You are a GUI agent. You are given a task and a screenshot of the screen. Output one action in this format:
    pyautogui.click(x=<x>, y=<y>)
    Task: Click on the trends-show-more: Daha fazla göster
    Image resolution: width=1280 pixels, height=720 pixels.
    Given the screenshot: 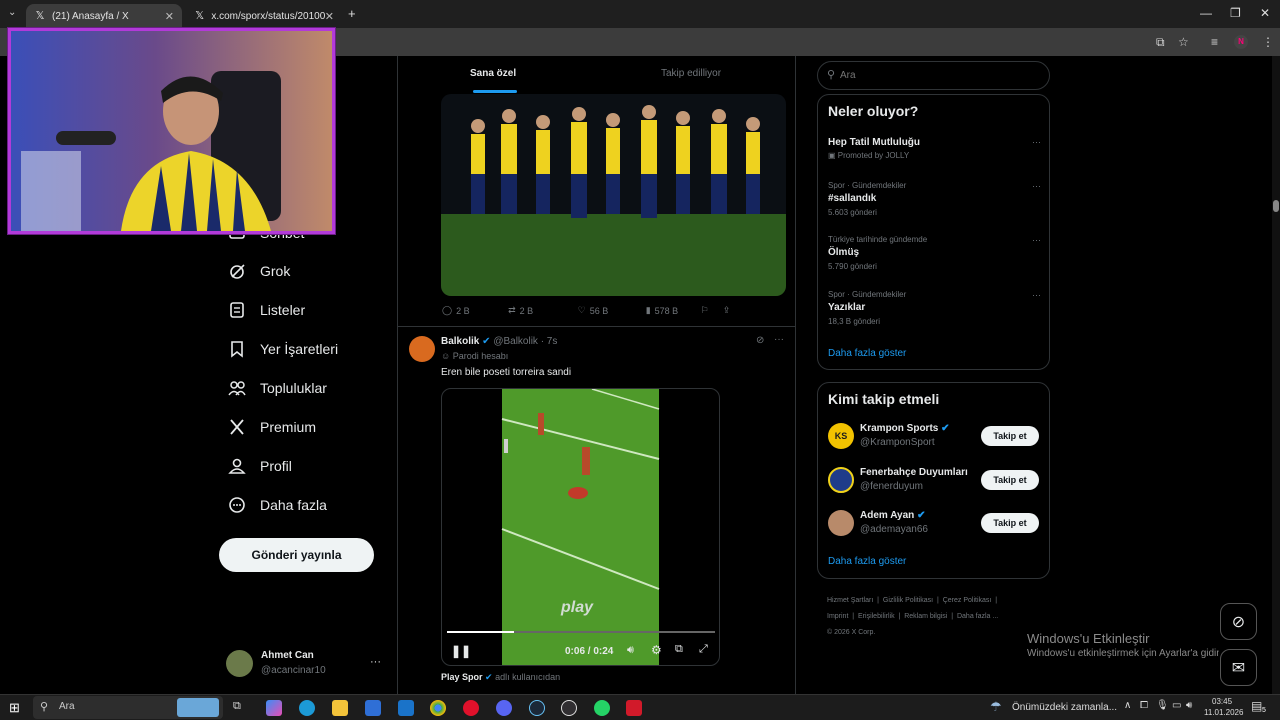 What is the action you would take?
    pyautogui.click(x=867, y=353)
    